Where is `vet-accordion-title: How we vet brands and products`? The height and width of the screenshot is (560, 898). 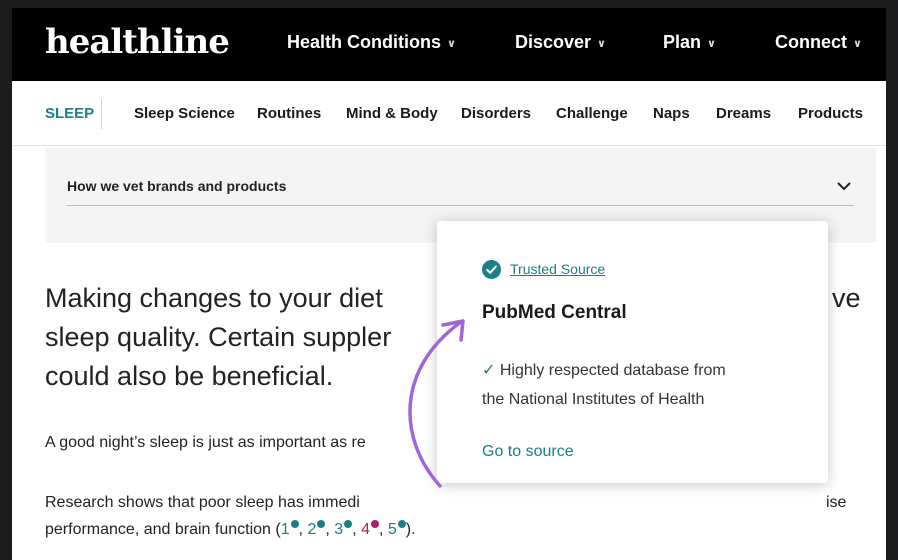
vet-accordion-title: How we vet brands and products is located at coordinates (177, 186).